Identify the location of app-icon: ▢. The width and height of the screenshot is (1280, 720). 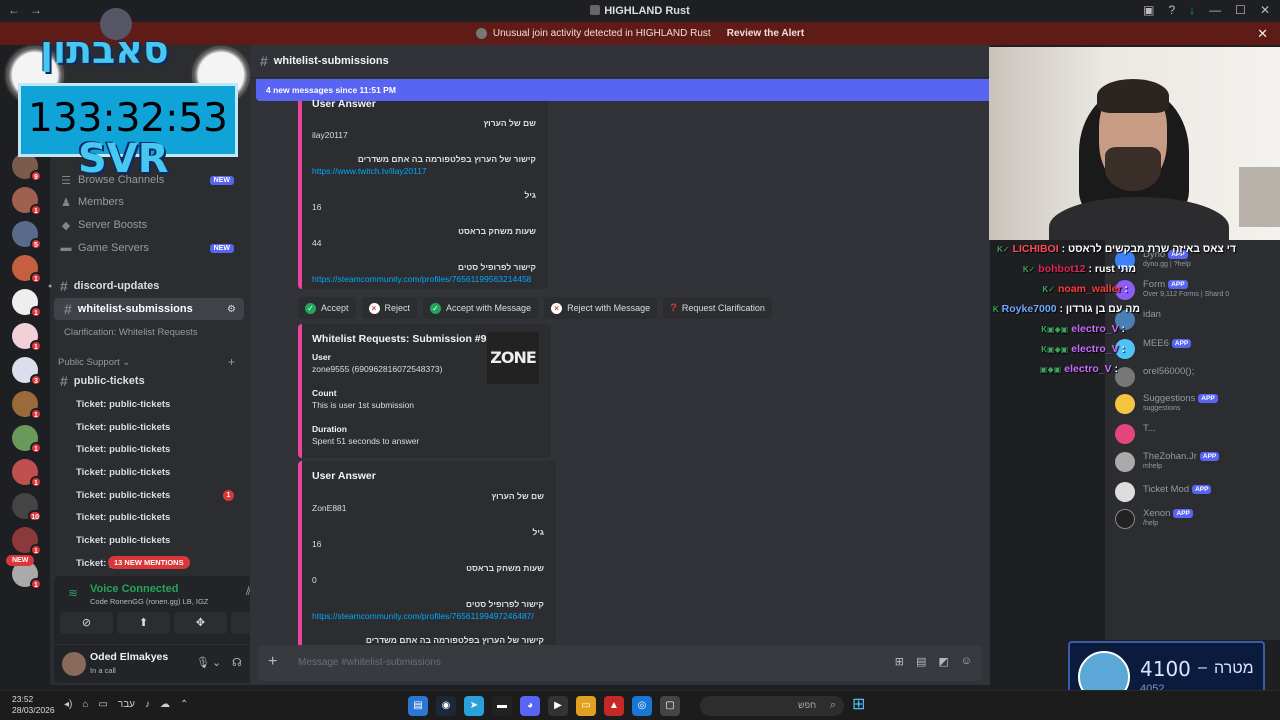
(670, 706).